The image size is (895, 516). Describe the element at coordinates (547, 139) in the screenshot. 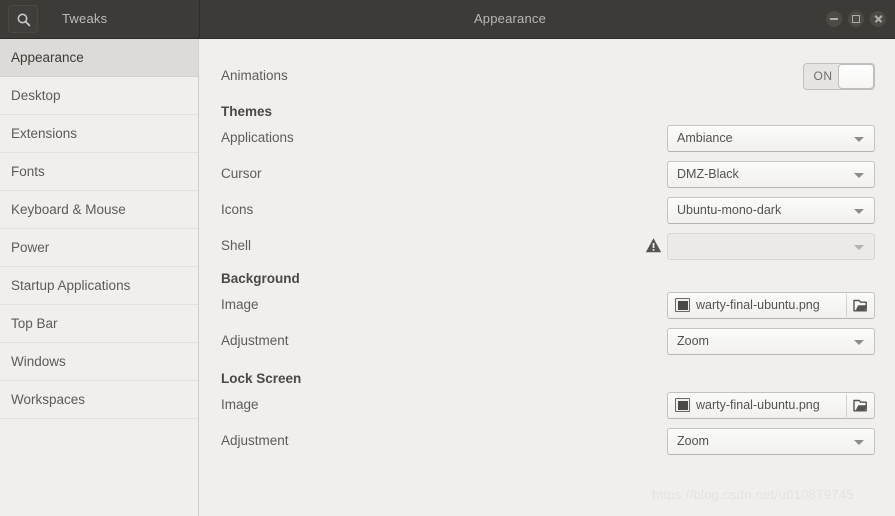

I see `row-applications-theme: Applications Ambiance` at that location.